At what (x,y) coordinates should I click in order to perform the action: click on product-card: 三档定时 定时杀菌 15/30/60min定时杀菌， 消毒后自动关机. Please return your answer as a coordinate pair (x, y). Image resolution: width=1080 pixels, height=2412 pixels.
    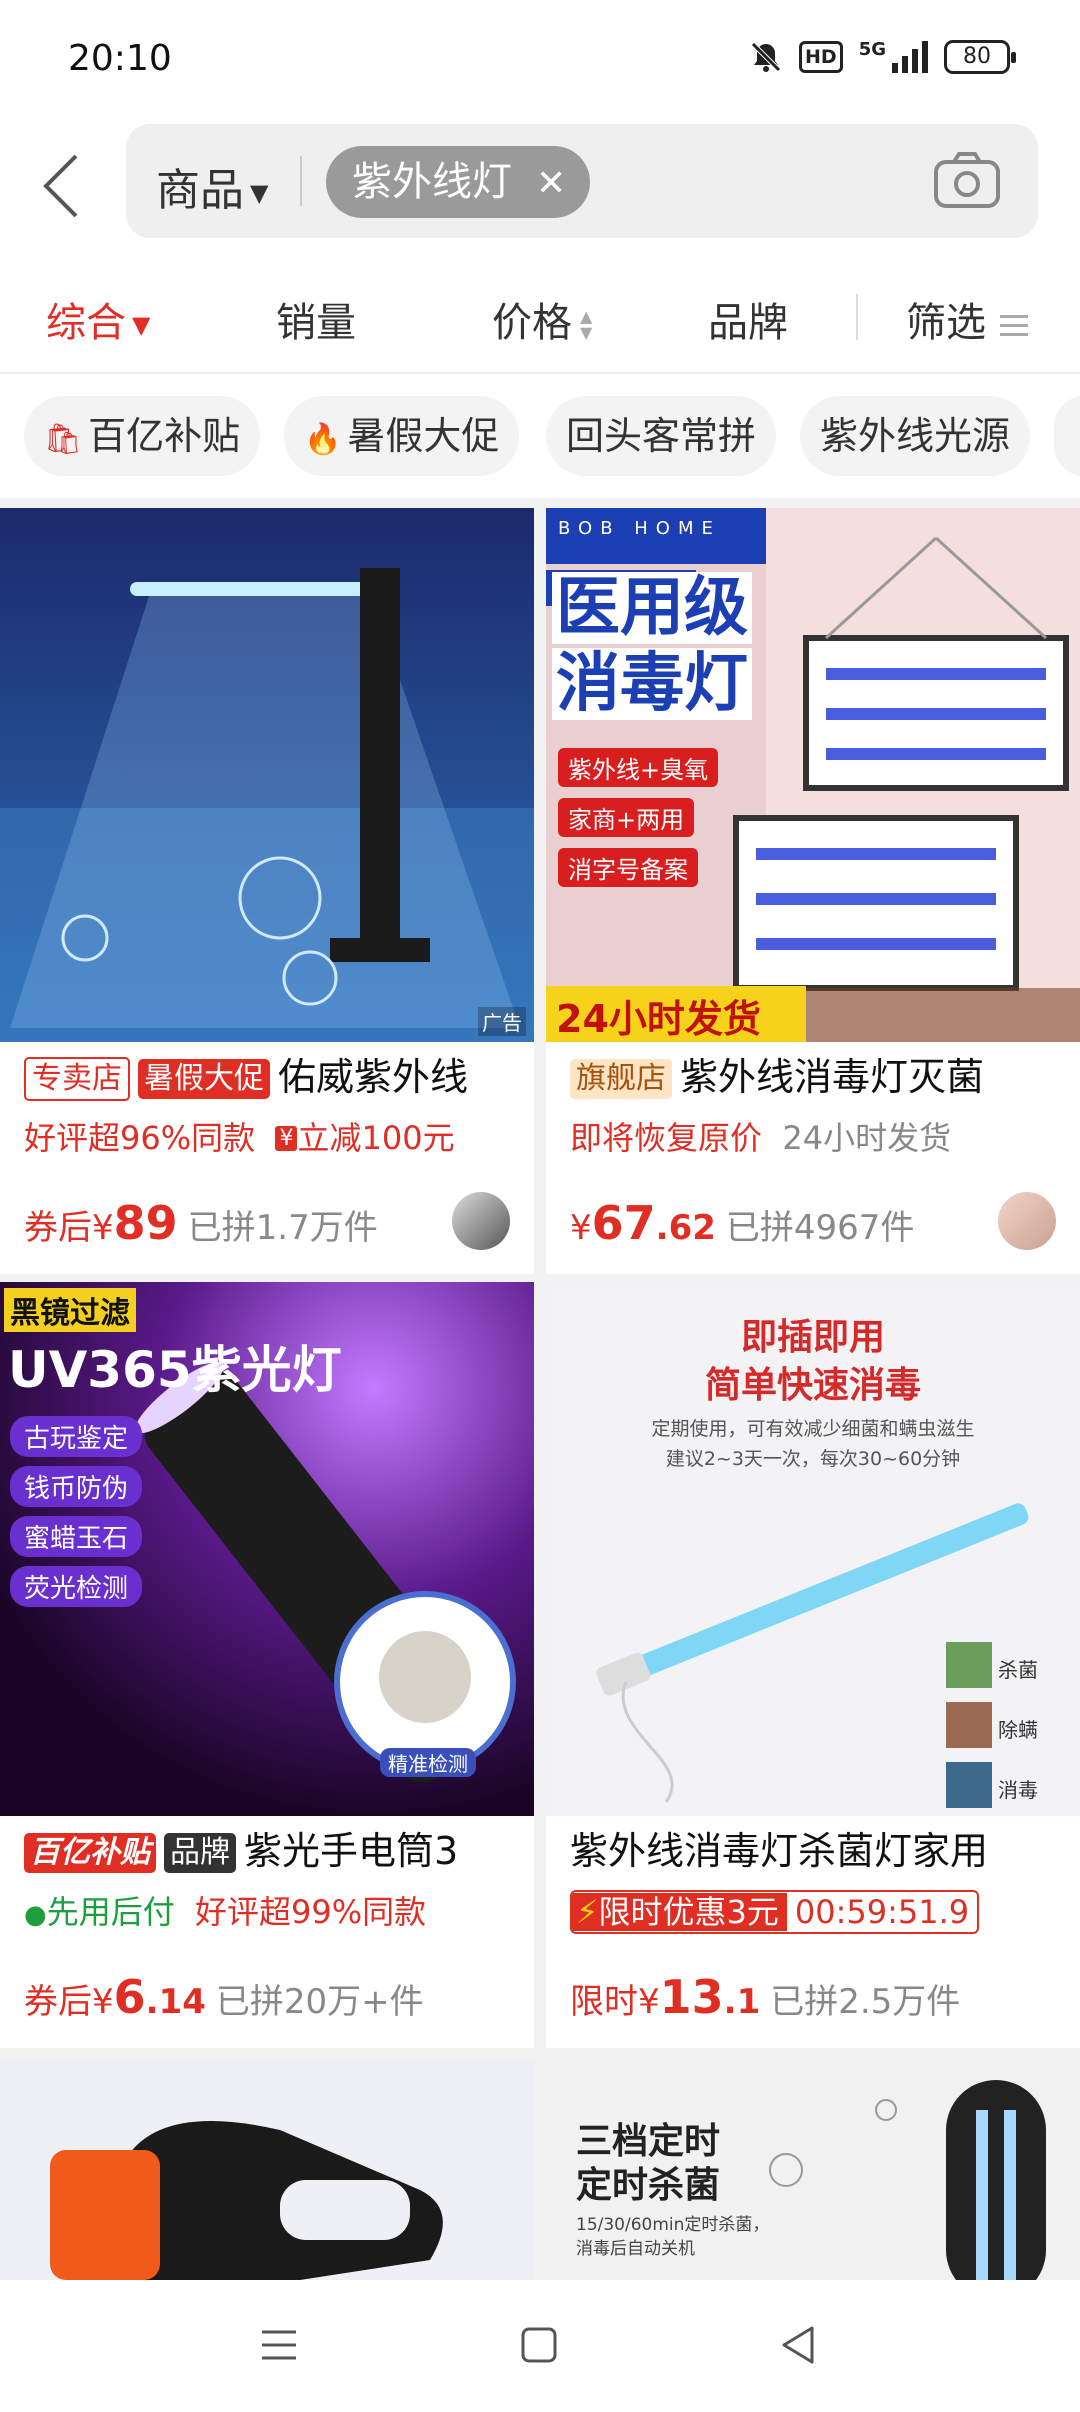
    Looking at the image, I should click on (813, 2170).